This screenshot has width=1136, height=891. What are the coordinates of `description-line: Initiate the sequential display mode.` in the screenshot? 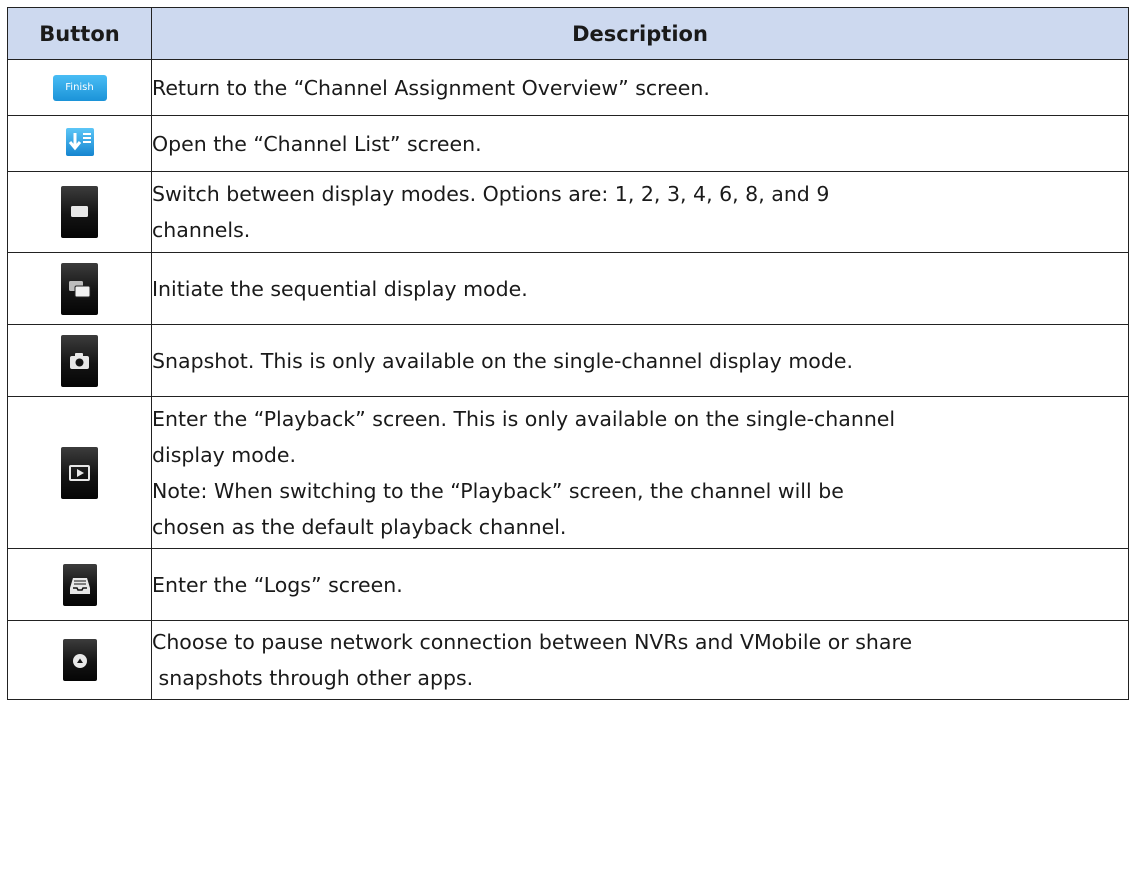 It's located at (340, 288).